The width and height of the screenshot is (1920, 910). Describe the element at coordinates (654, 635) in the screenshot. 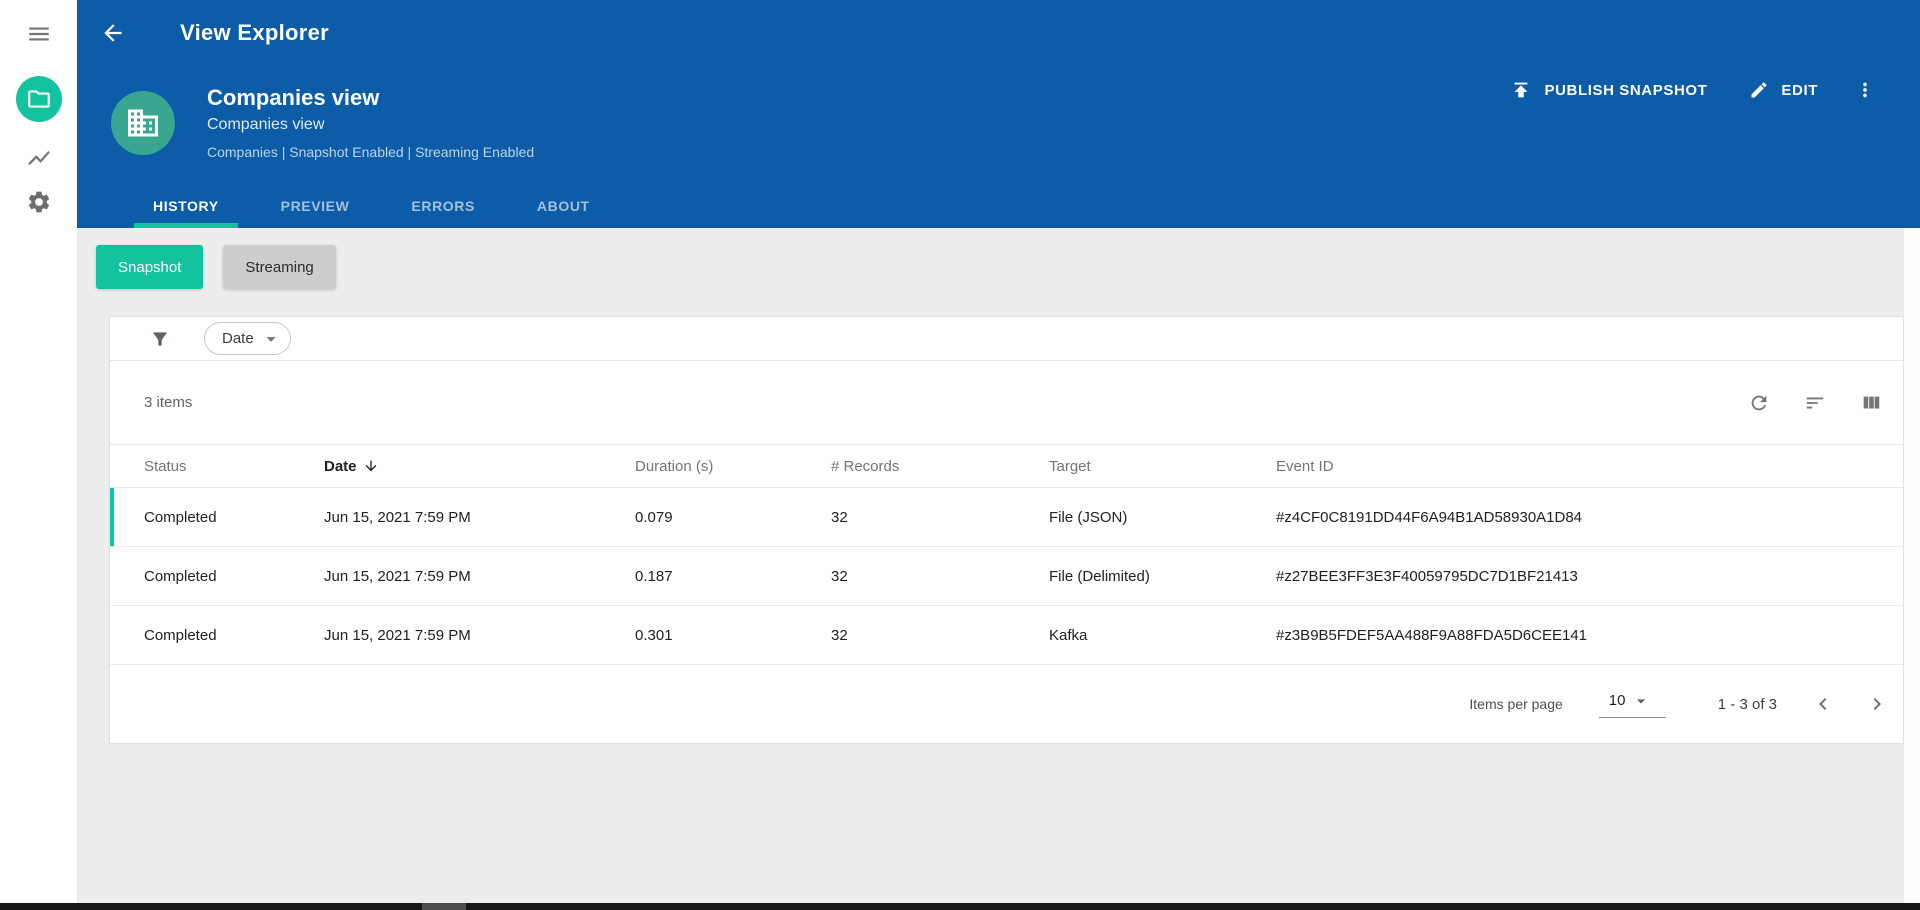

I see `cell-duration: 0.301` at that location.